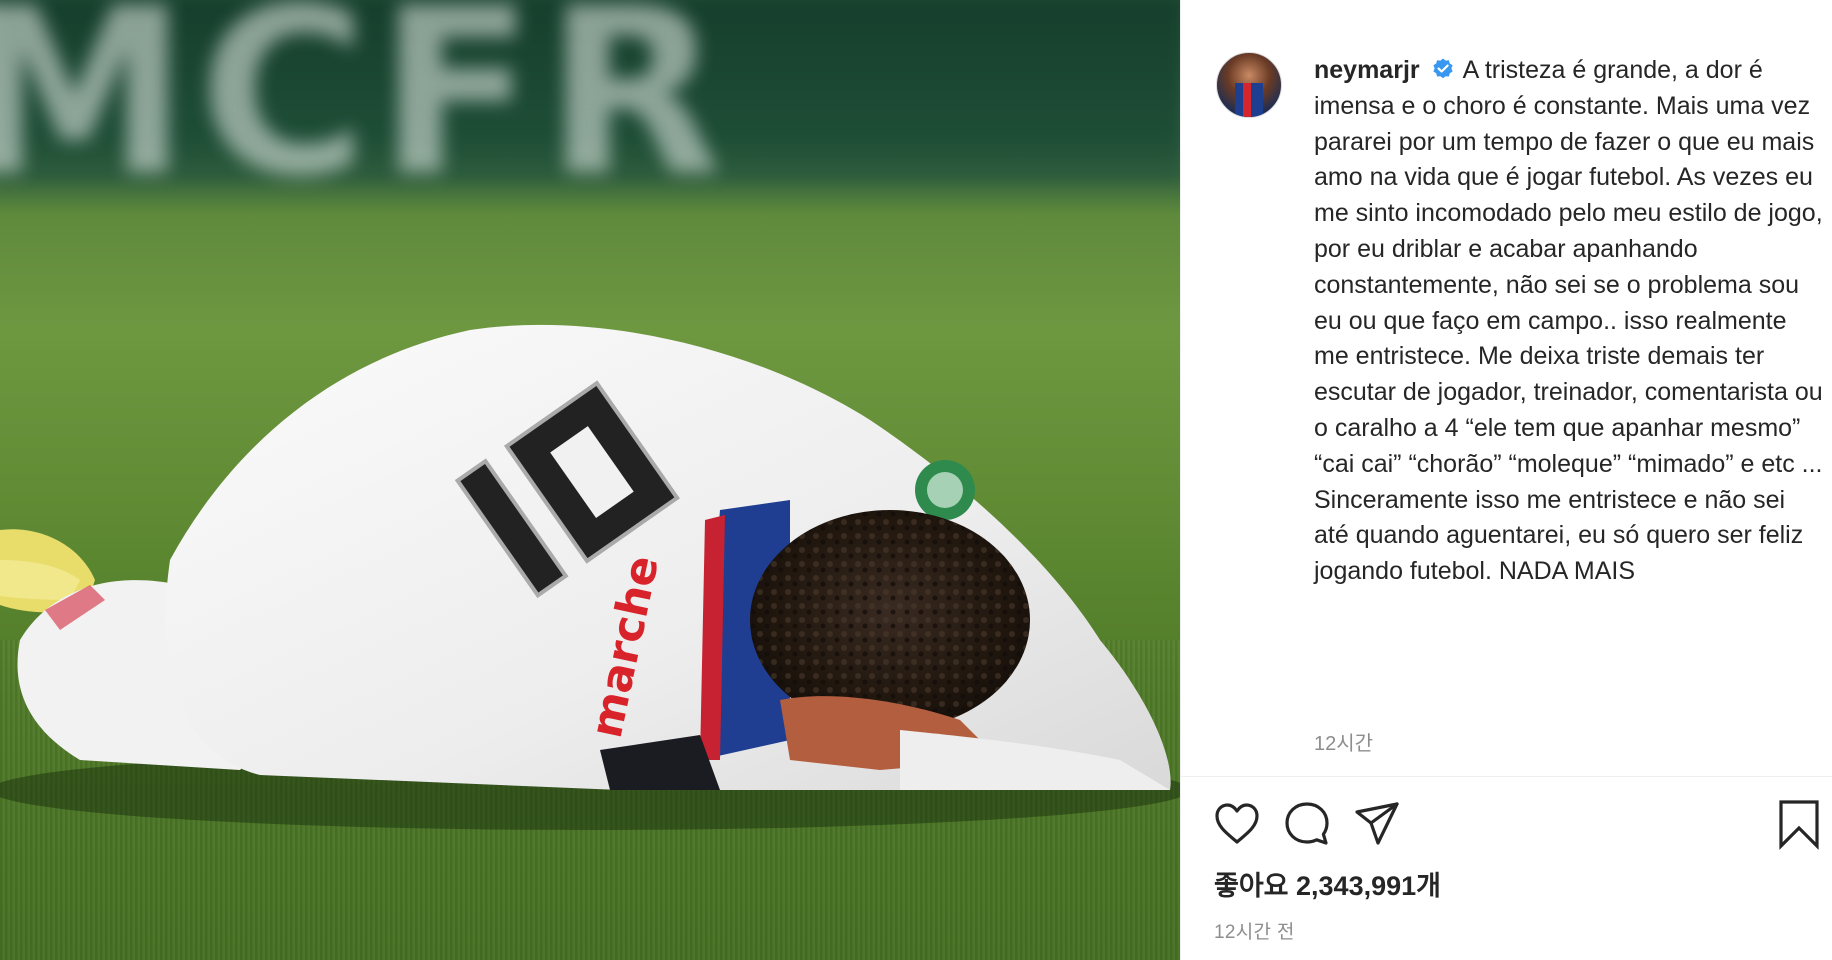  What do you see at coordinates (1799, 824) in the screenshot?
I see `bookmark-icon` at bounding box center [1799, 824].